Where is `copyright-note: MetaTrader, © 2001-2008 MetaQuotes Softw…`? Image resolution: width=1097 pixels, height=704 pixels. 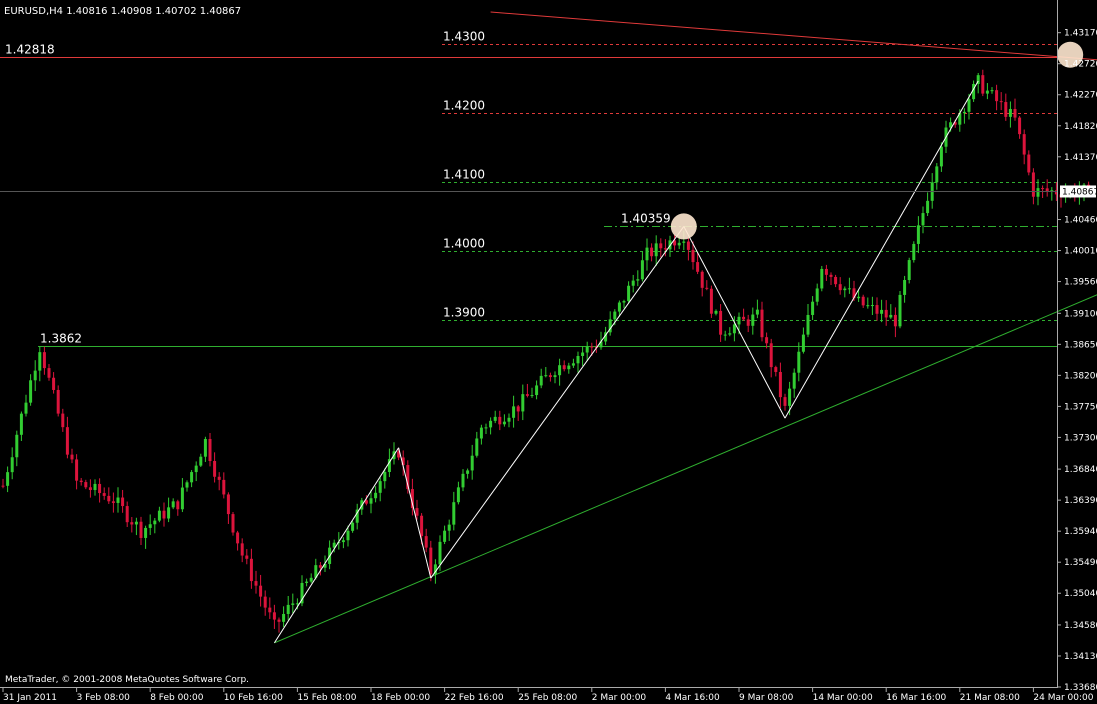
copyright-note: MetaTrader, © 2001-2008 MetaQuotes Softw… is located at coordinates (127, 680).